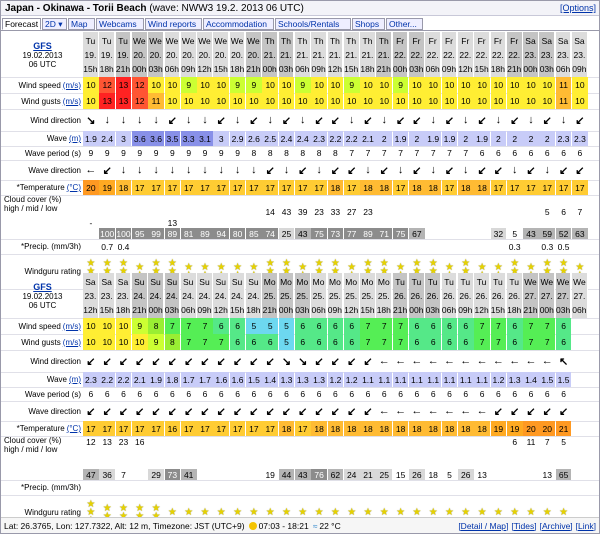 The width and height of the screenshot is (600, 534). I want to click on forecast-column-header: Tu 26. 06h, so click(449, 295).